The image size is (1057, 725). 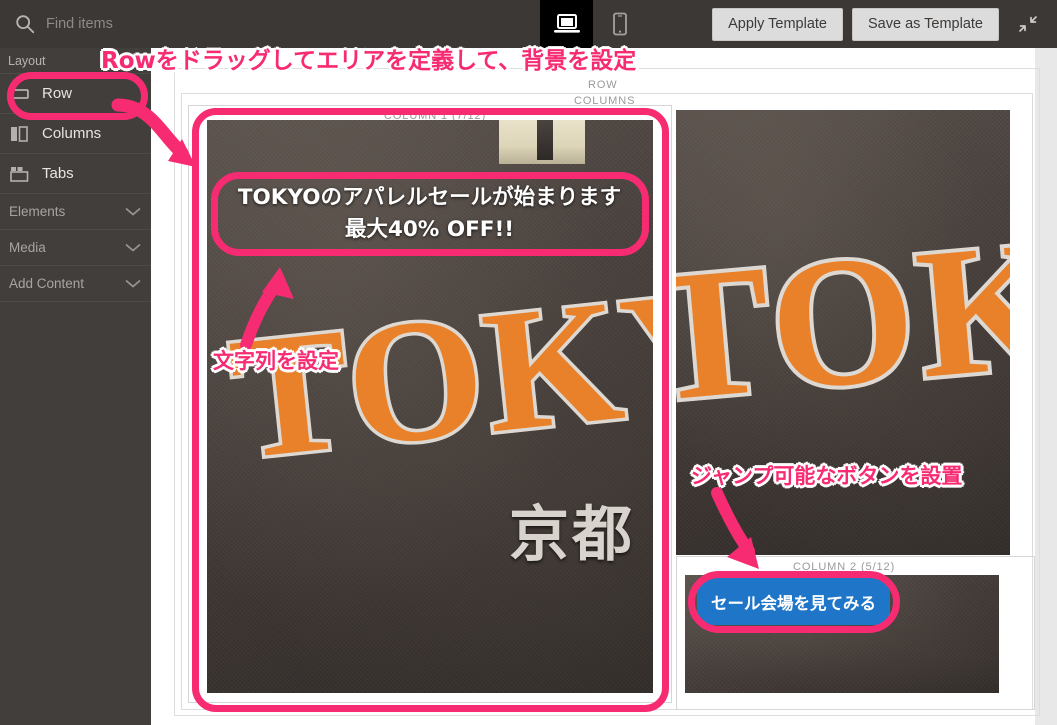 What do you see at coordinates (545, 140) in the screenshot?
I see `shirt-tag` at bounding box center [545, 140].